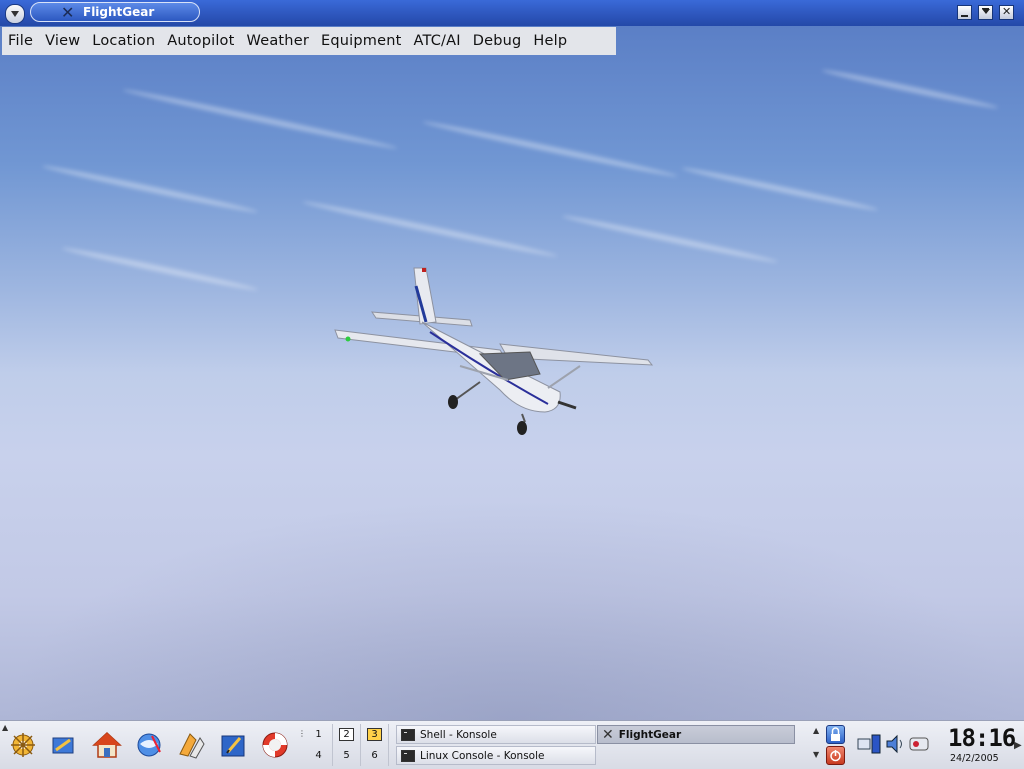 Image resolution: width=1024 pixels, height=769 pixels. I want to click on window-menu-button, so click(15, 14).